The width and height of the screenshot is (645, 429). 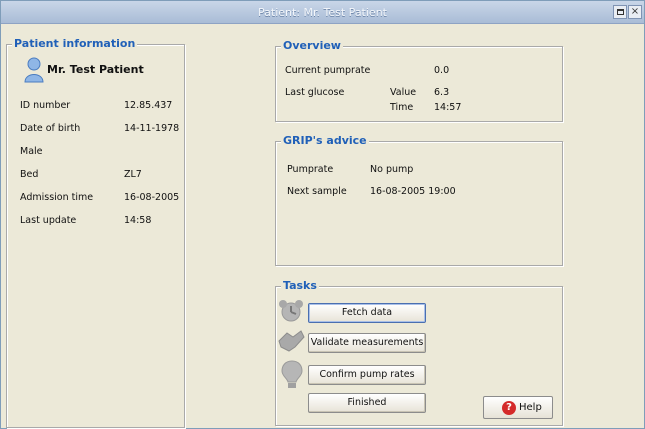 What do you see at coordinates (442, 70) in the screenshot?
I see `current-pumprate-value: 0.0` at bounding box center [442, 70].